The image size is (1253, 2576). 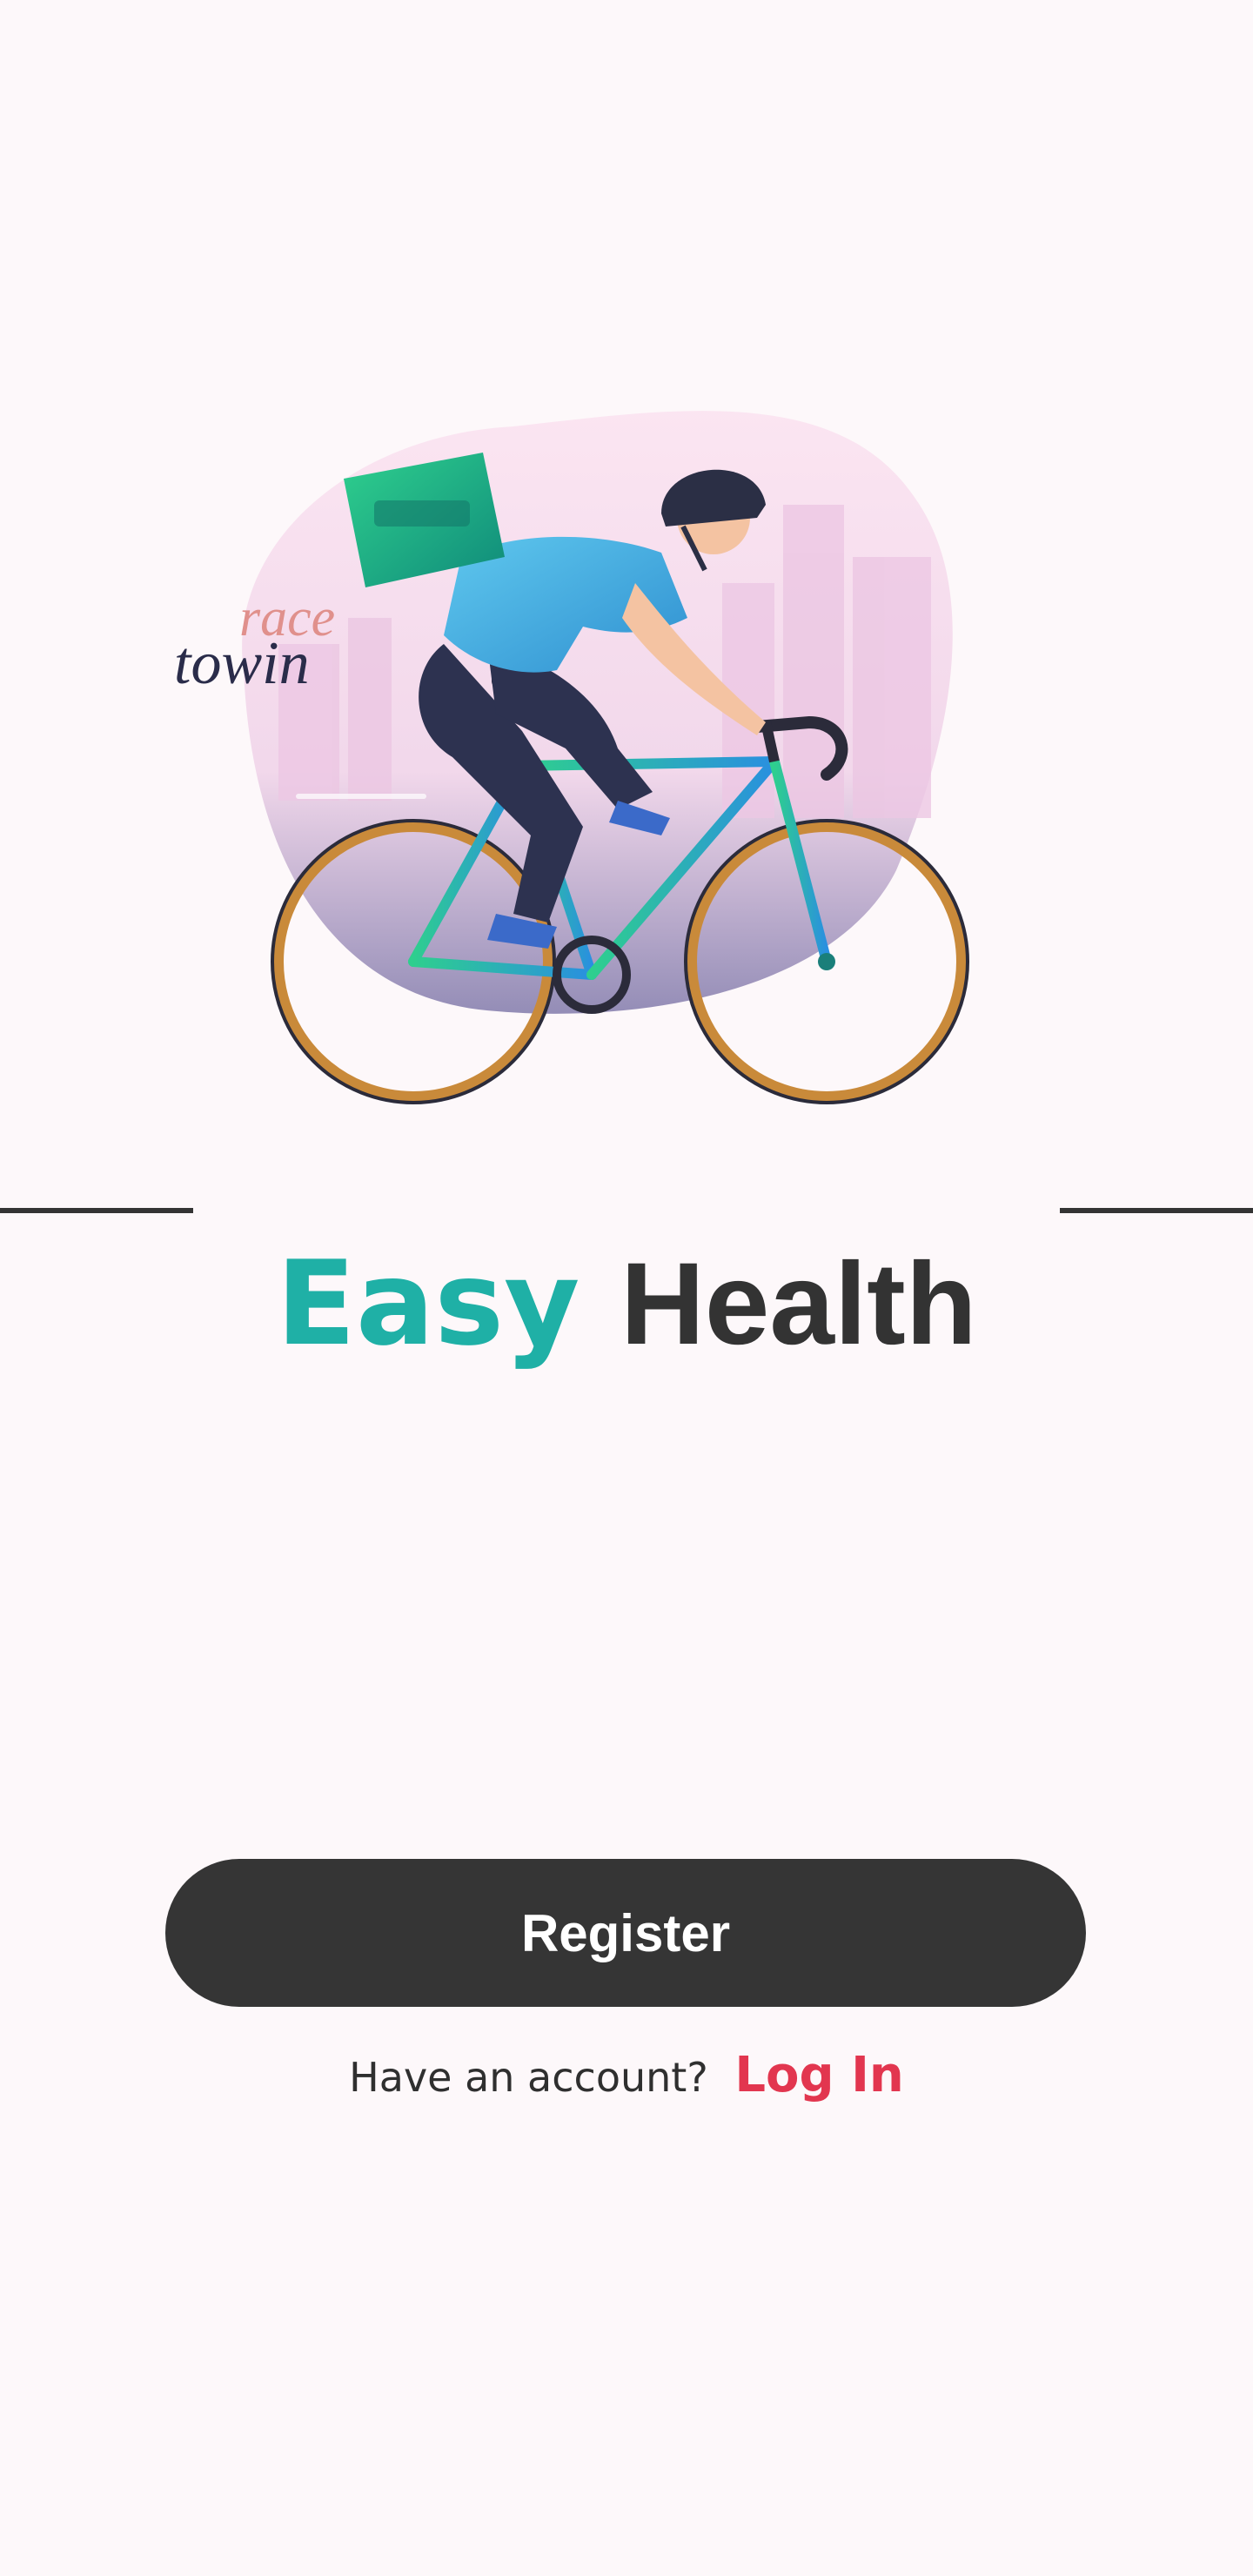 I want to click on register-button: Register, so click(x=625, y=1933).